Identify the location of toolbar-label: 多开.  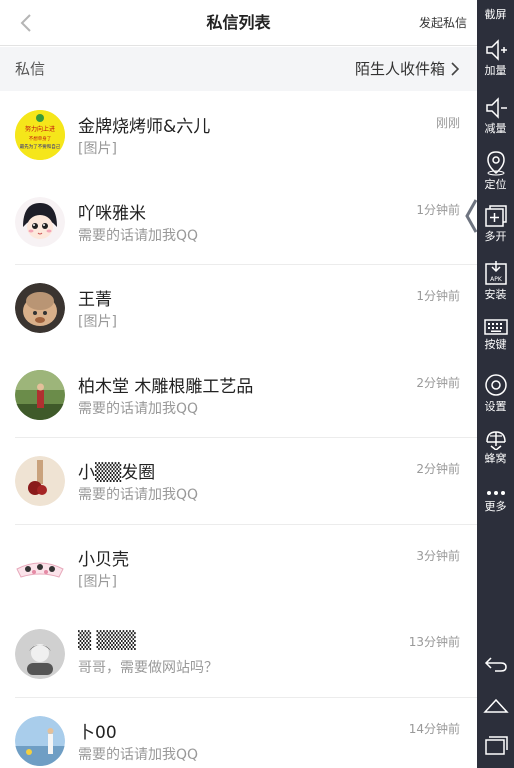
(495, 236).